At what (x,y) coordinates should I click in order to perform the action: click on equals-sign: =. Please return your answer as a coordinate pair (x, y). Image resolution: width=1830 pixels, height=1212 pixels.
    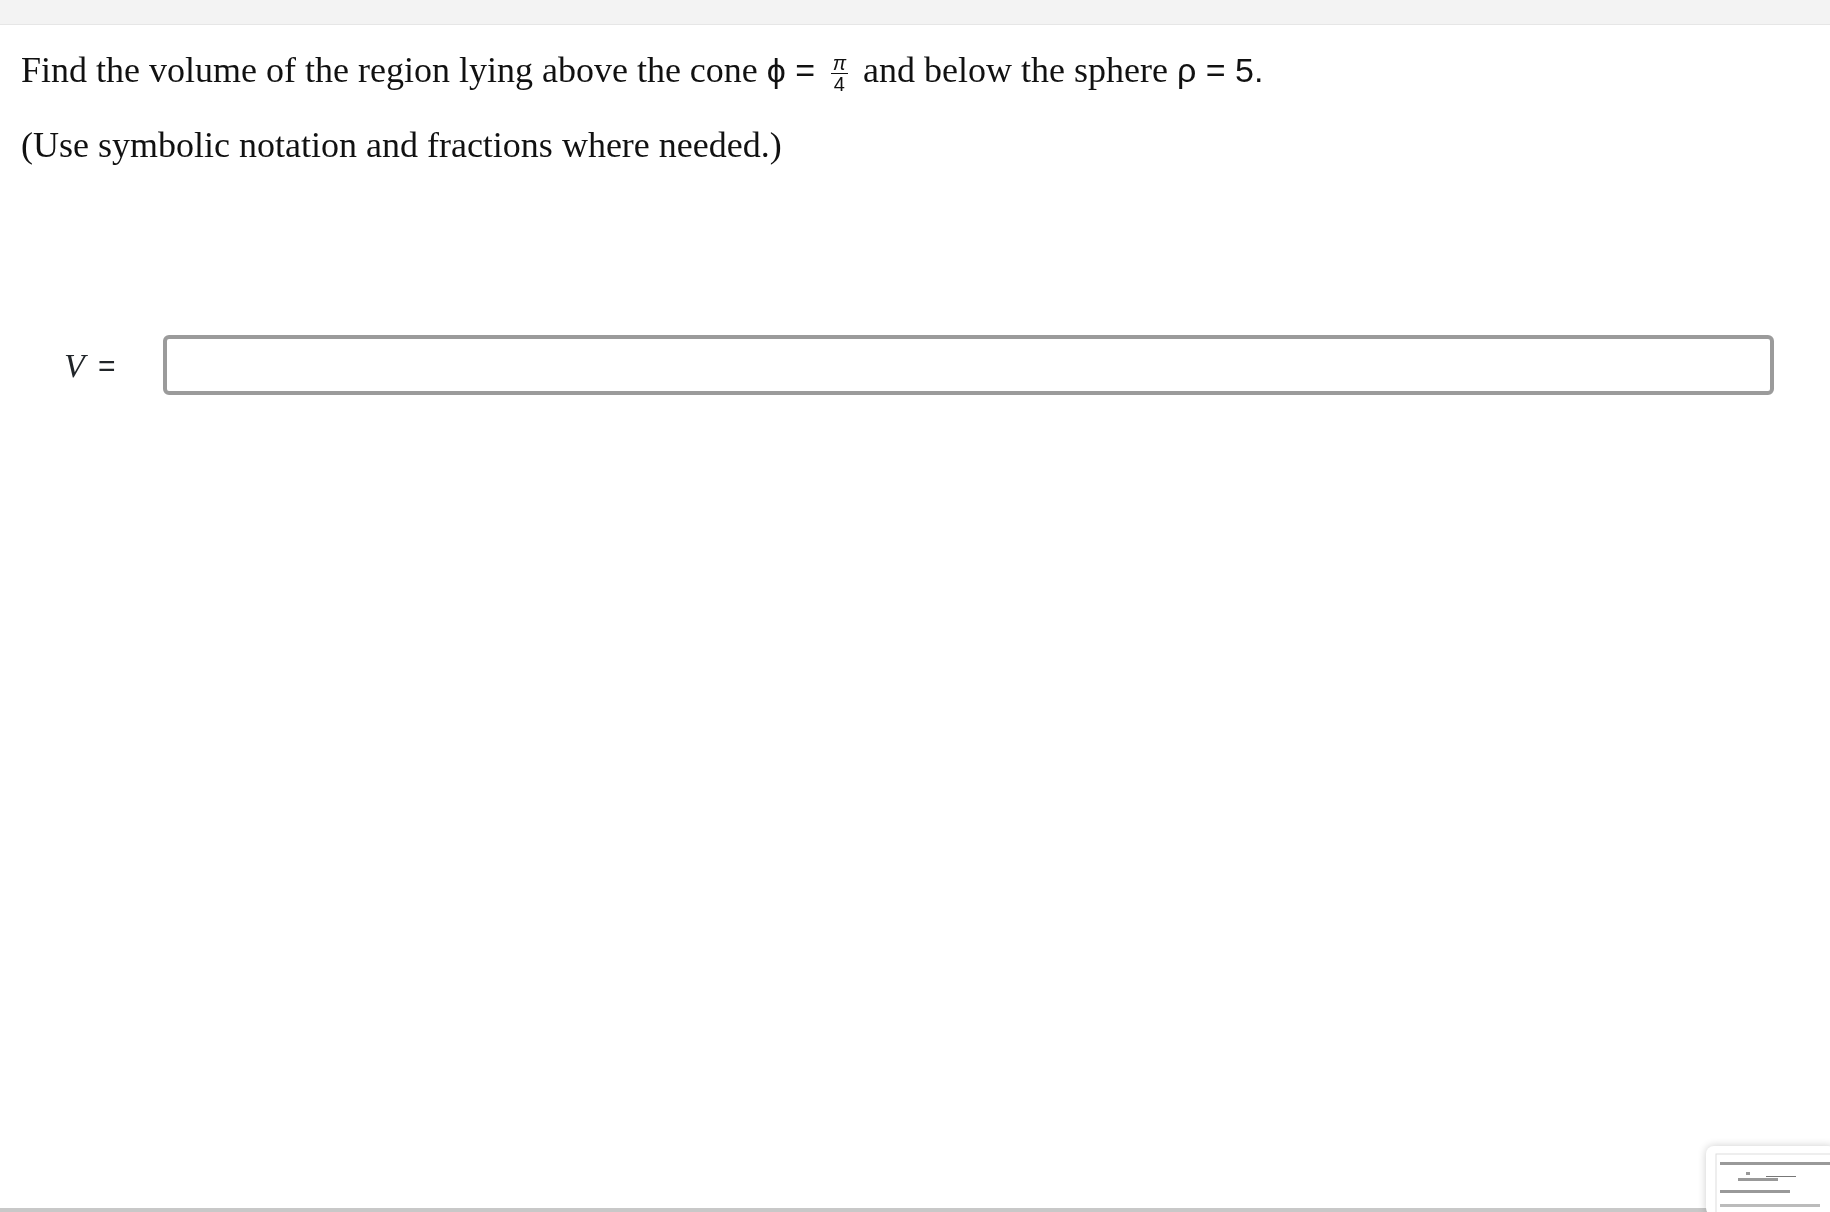
    Looking at the image, I should click on (107, 365).